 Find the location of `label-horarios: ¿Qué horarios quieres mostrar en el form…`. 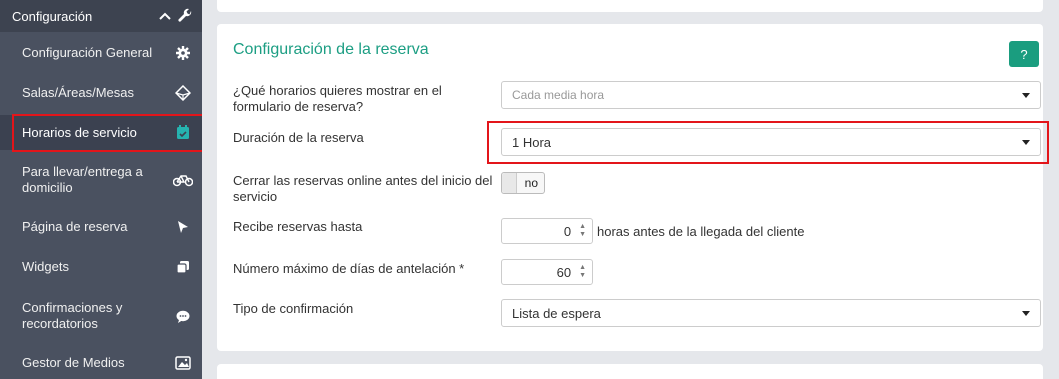

label-horarios: ¿Qué horarios quieres mostrar en el form… is located at coordinates (337, 98).